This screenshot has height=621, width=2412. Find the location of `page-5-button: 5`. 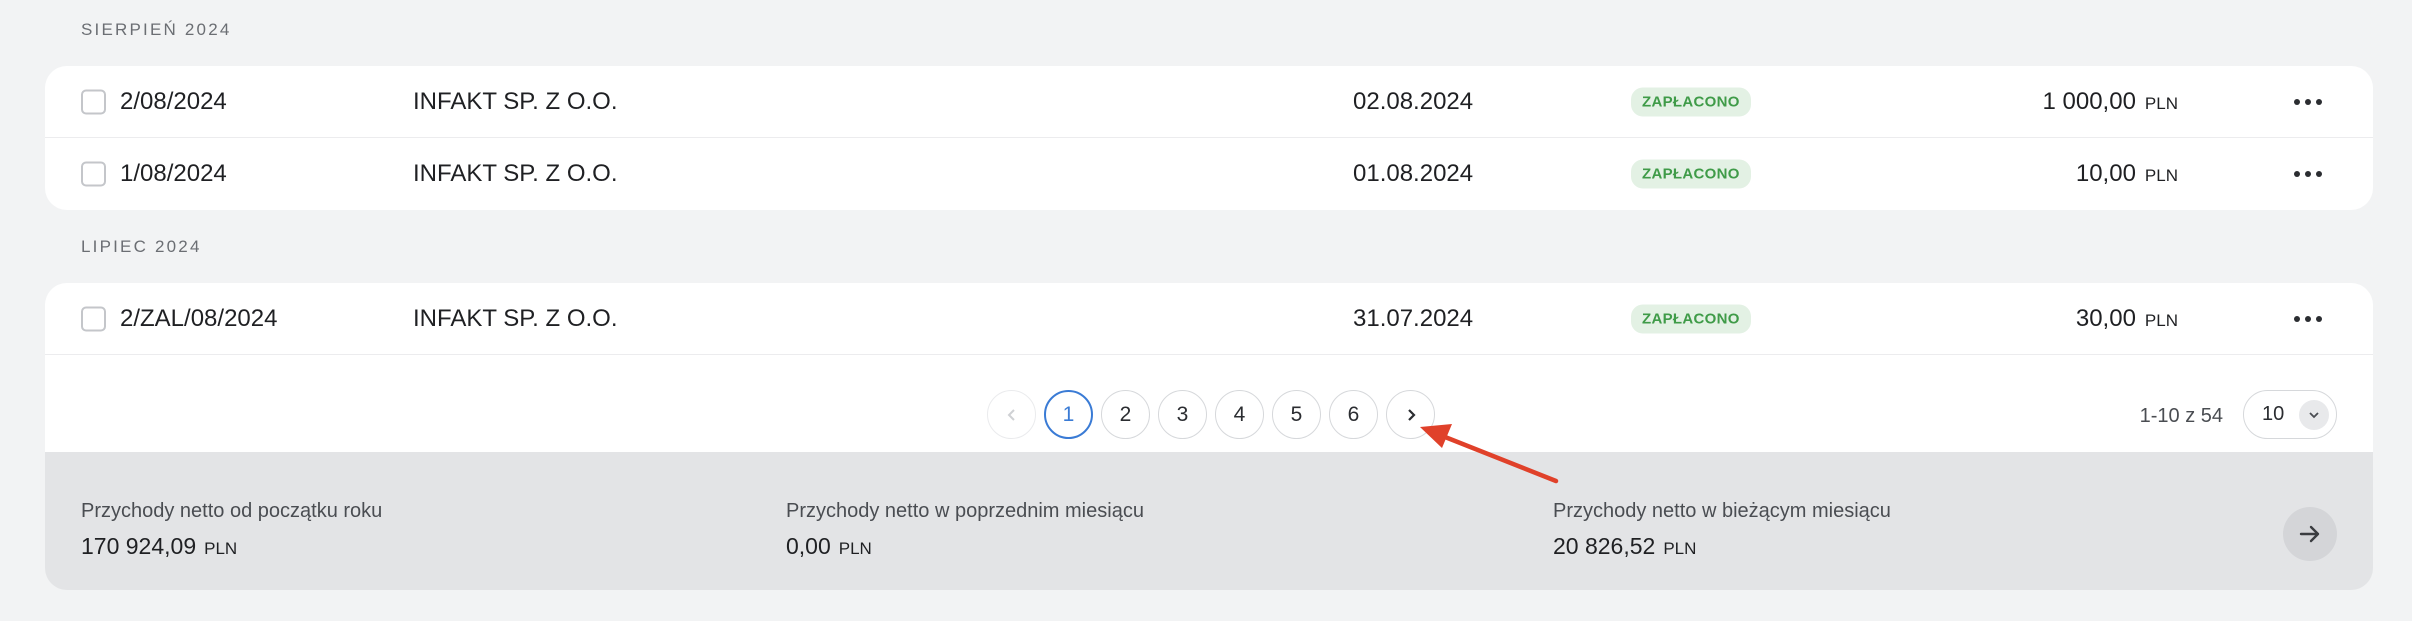

page-5-button: 5 is located at coordinates (1296, 414).